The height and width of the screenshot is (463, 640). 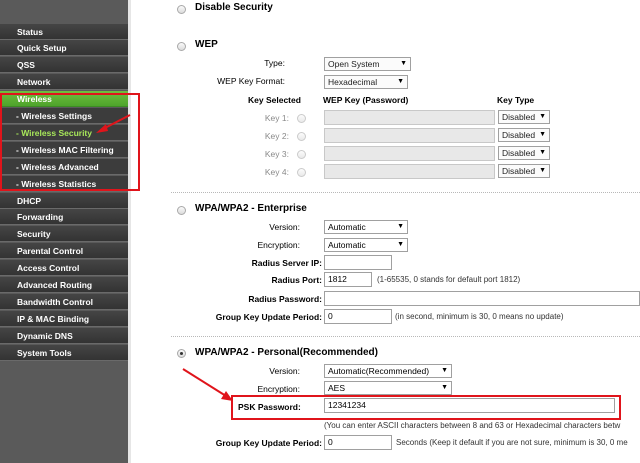 What do you see at coordinates (116, 122) in the screenshot?
I see `wireless-security-arrow` at bounding box center [116, 122].